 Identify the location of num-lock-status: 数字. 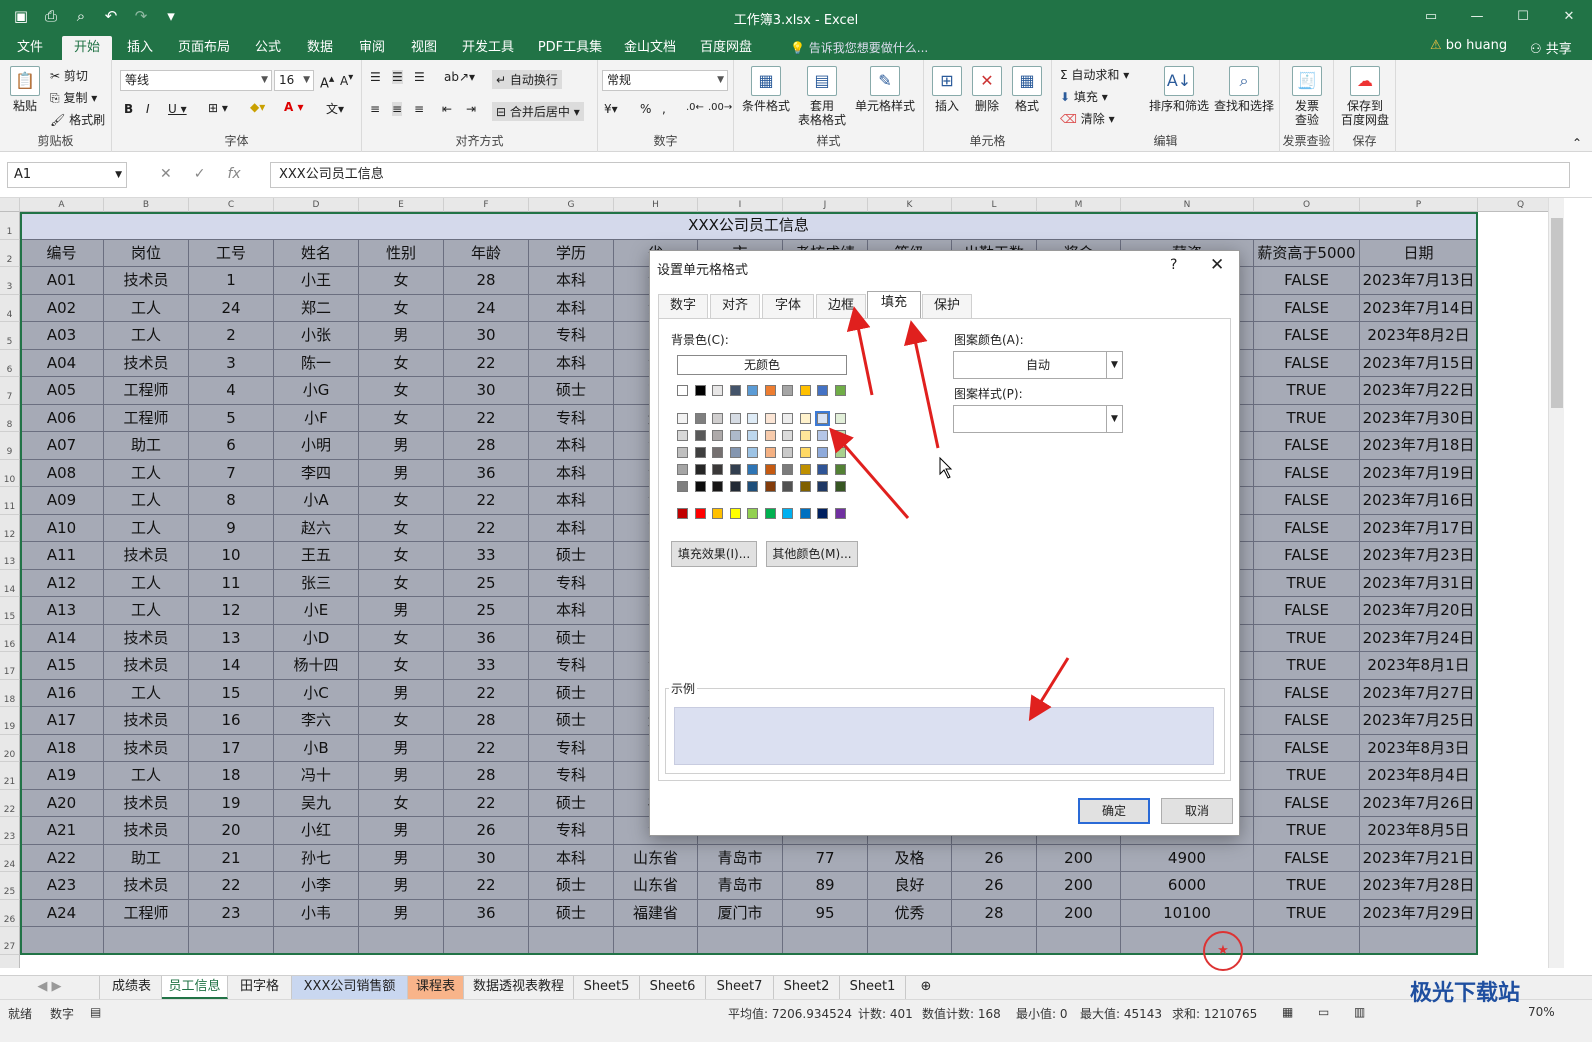
(62, 1014).